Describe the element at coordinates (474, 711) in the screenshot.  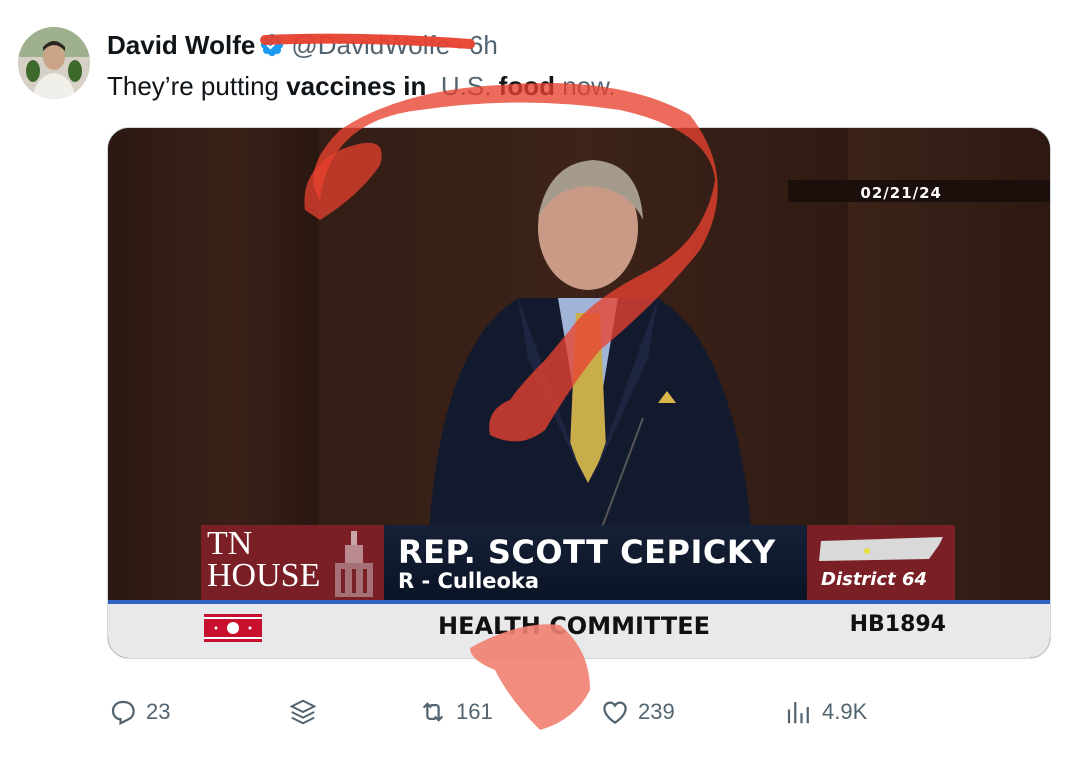
I see `repost-count: 161` at that location.